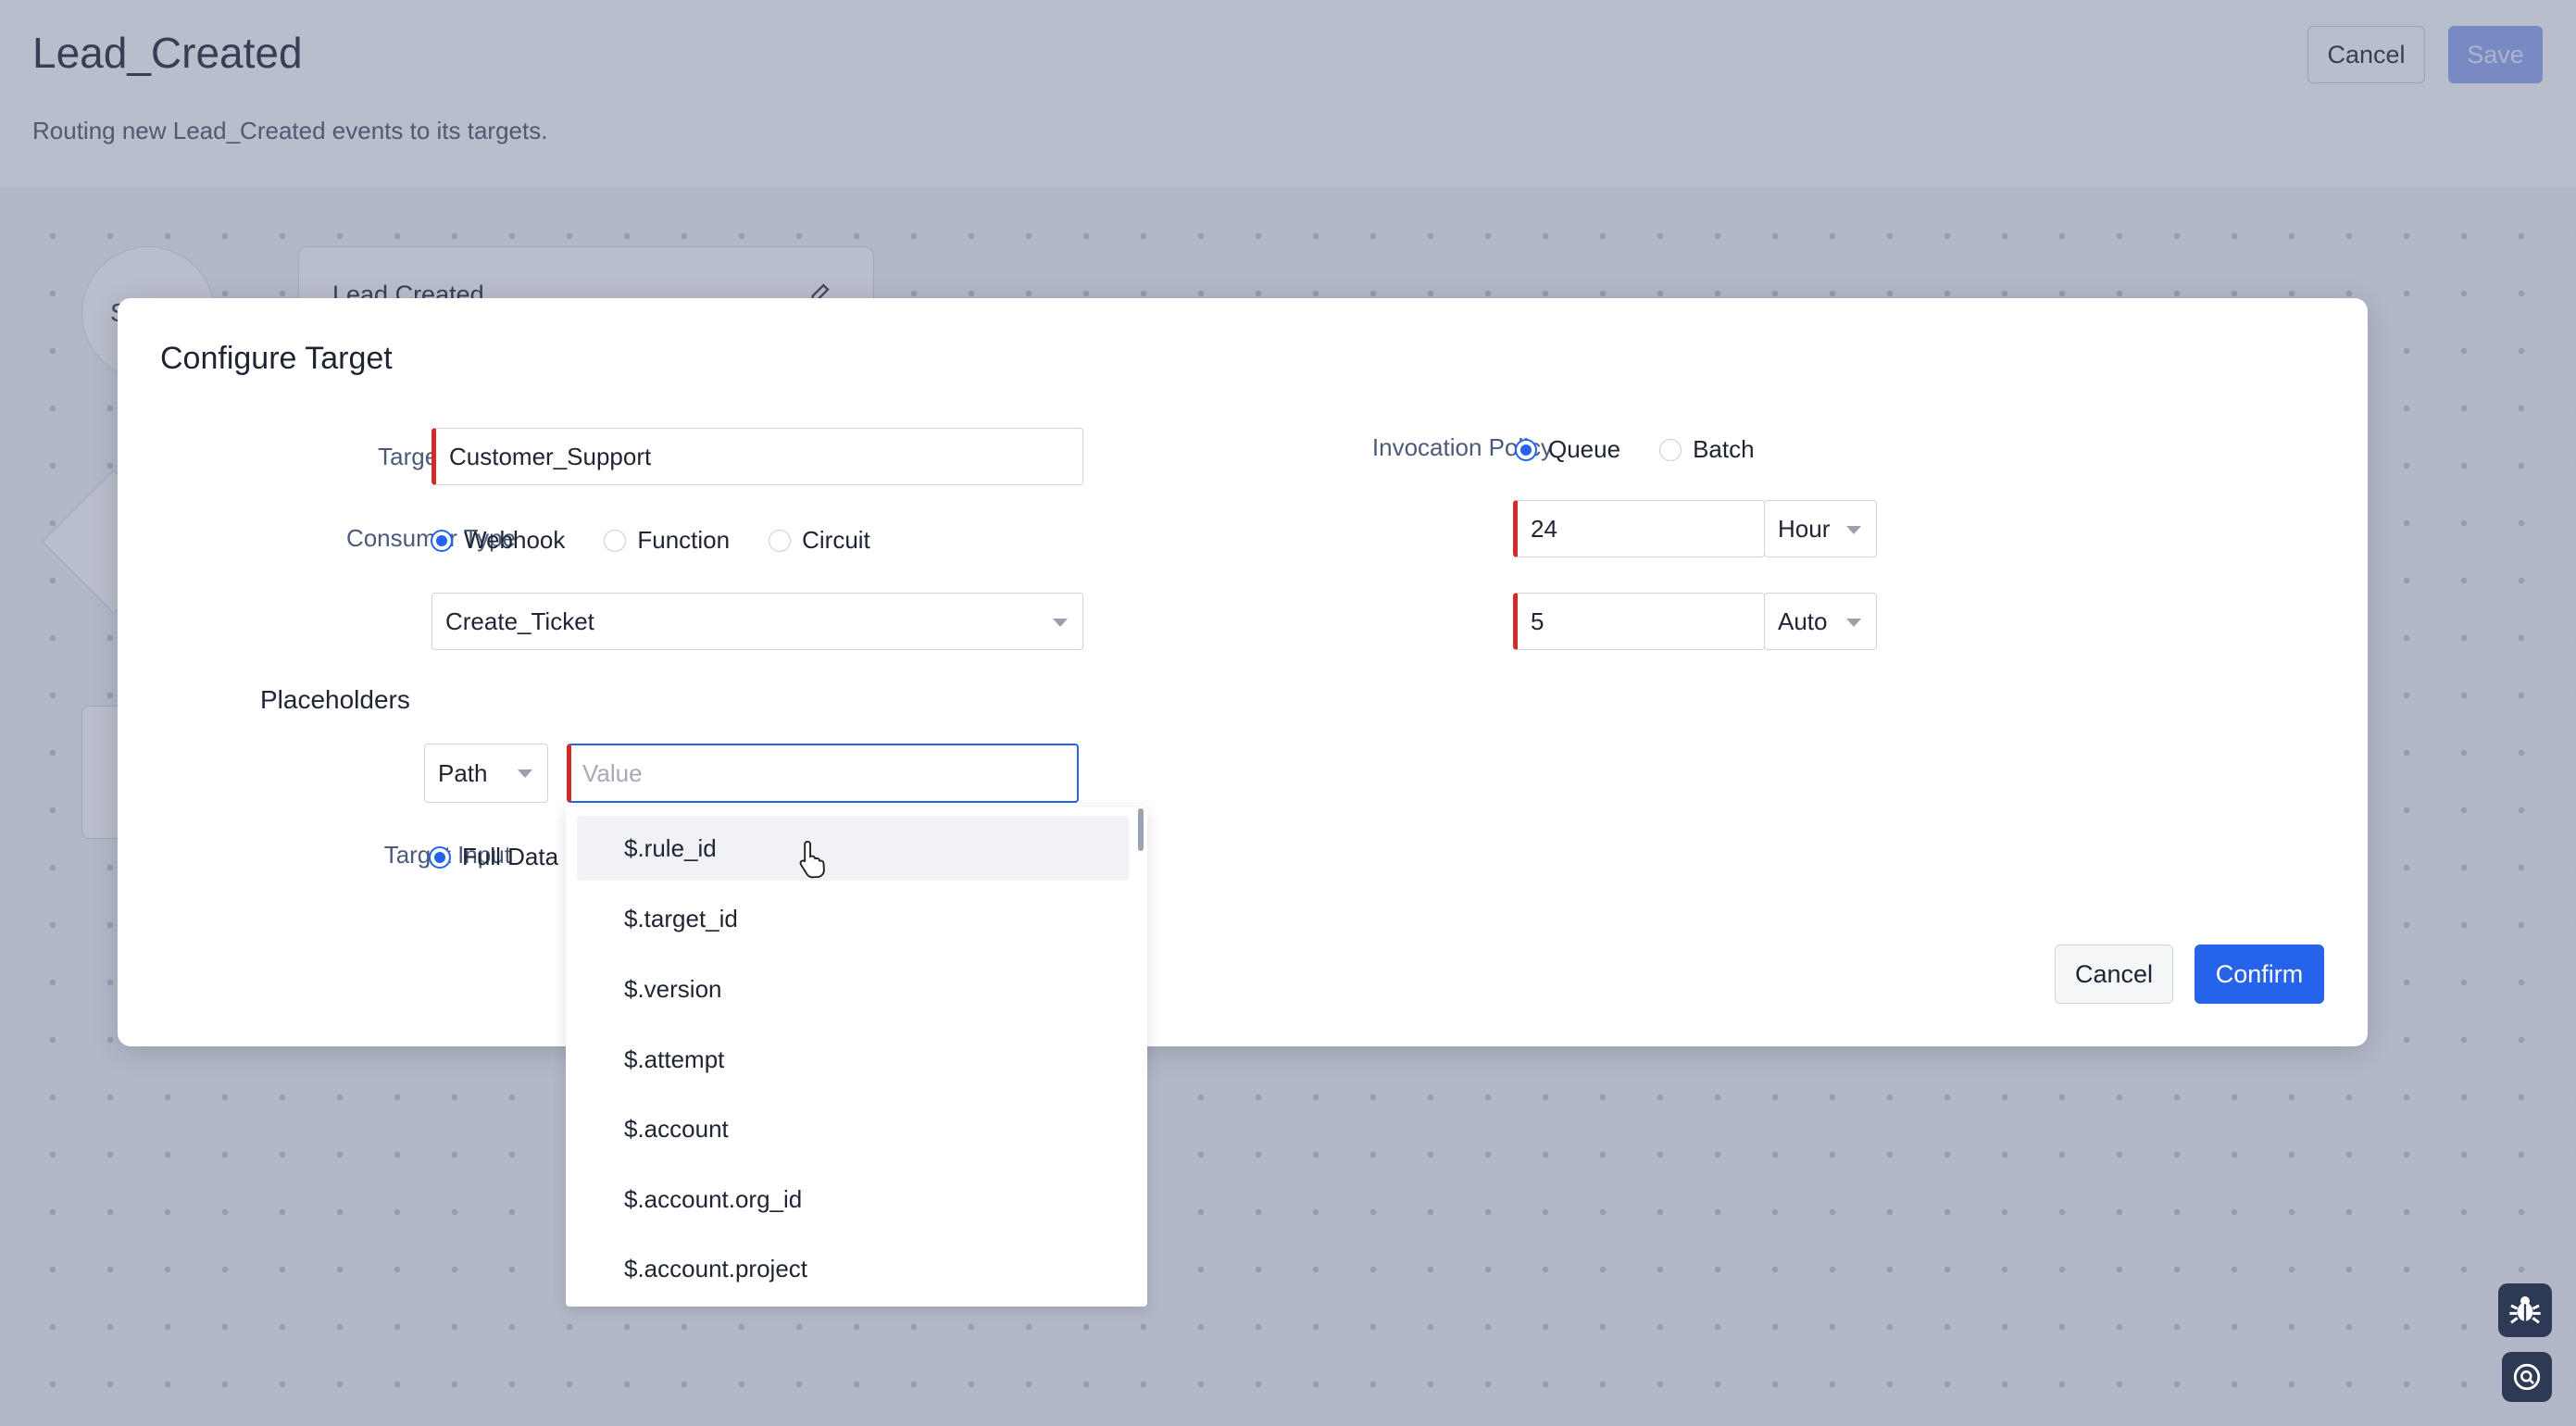 This screenshot has height=1426, width=2576. I want to click on radio-full-data-label: Full Data, so click(510, 857).